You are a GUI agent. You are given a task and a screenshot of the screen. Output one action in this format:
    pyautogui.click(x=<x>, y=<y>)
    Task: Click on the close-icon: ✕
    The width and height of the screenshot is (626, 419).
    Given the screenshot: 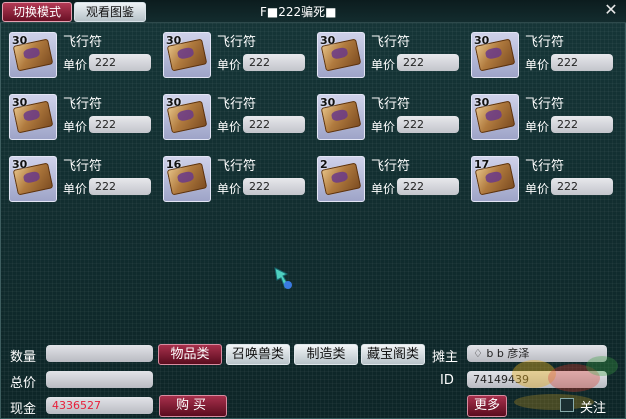 What is the action you would take?
    pyautogui.click(x=611, y=10)
    